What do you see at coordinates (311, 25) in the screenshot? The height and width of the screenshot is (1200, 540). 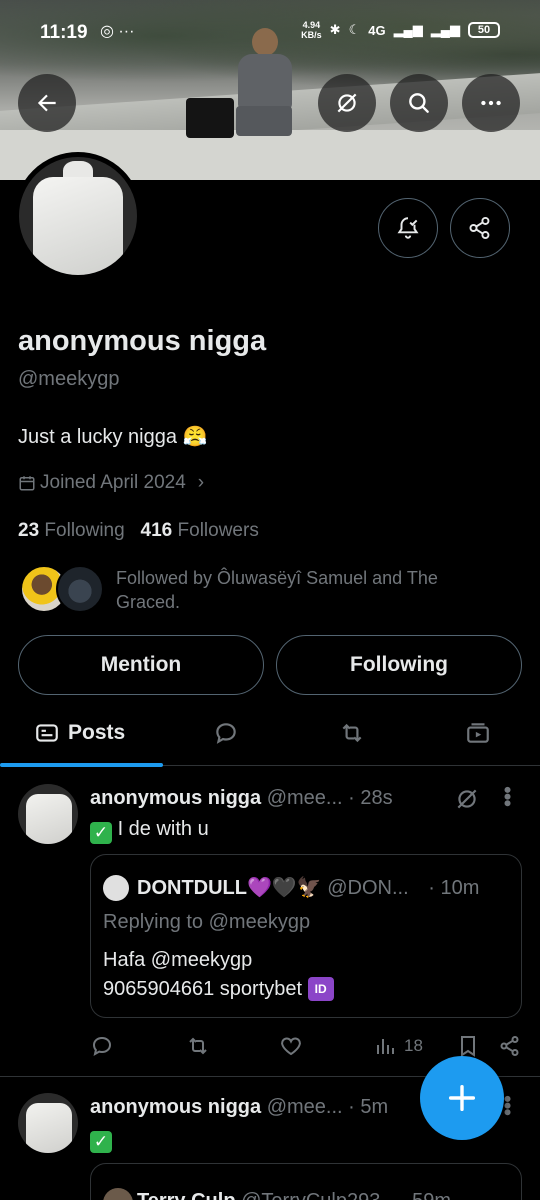 I see `net-speed-value: 4.94` at bounding box center [311, 25].